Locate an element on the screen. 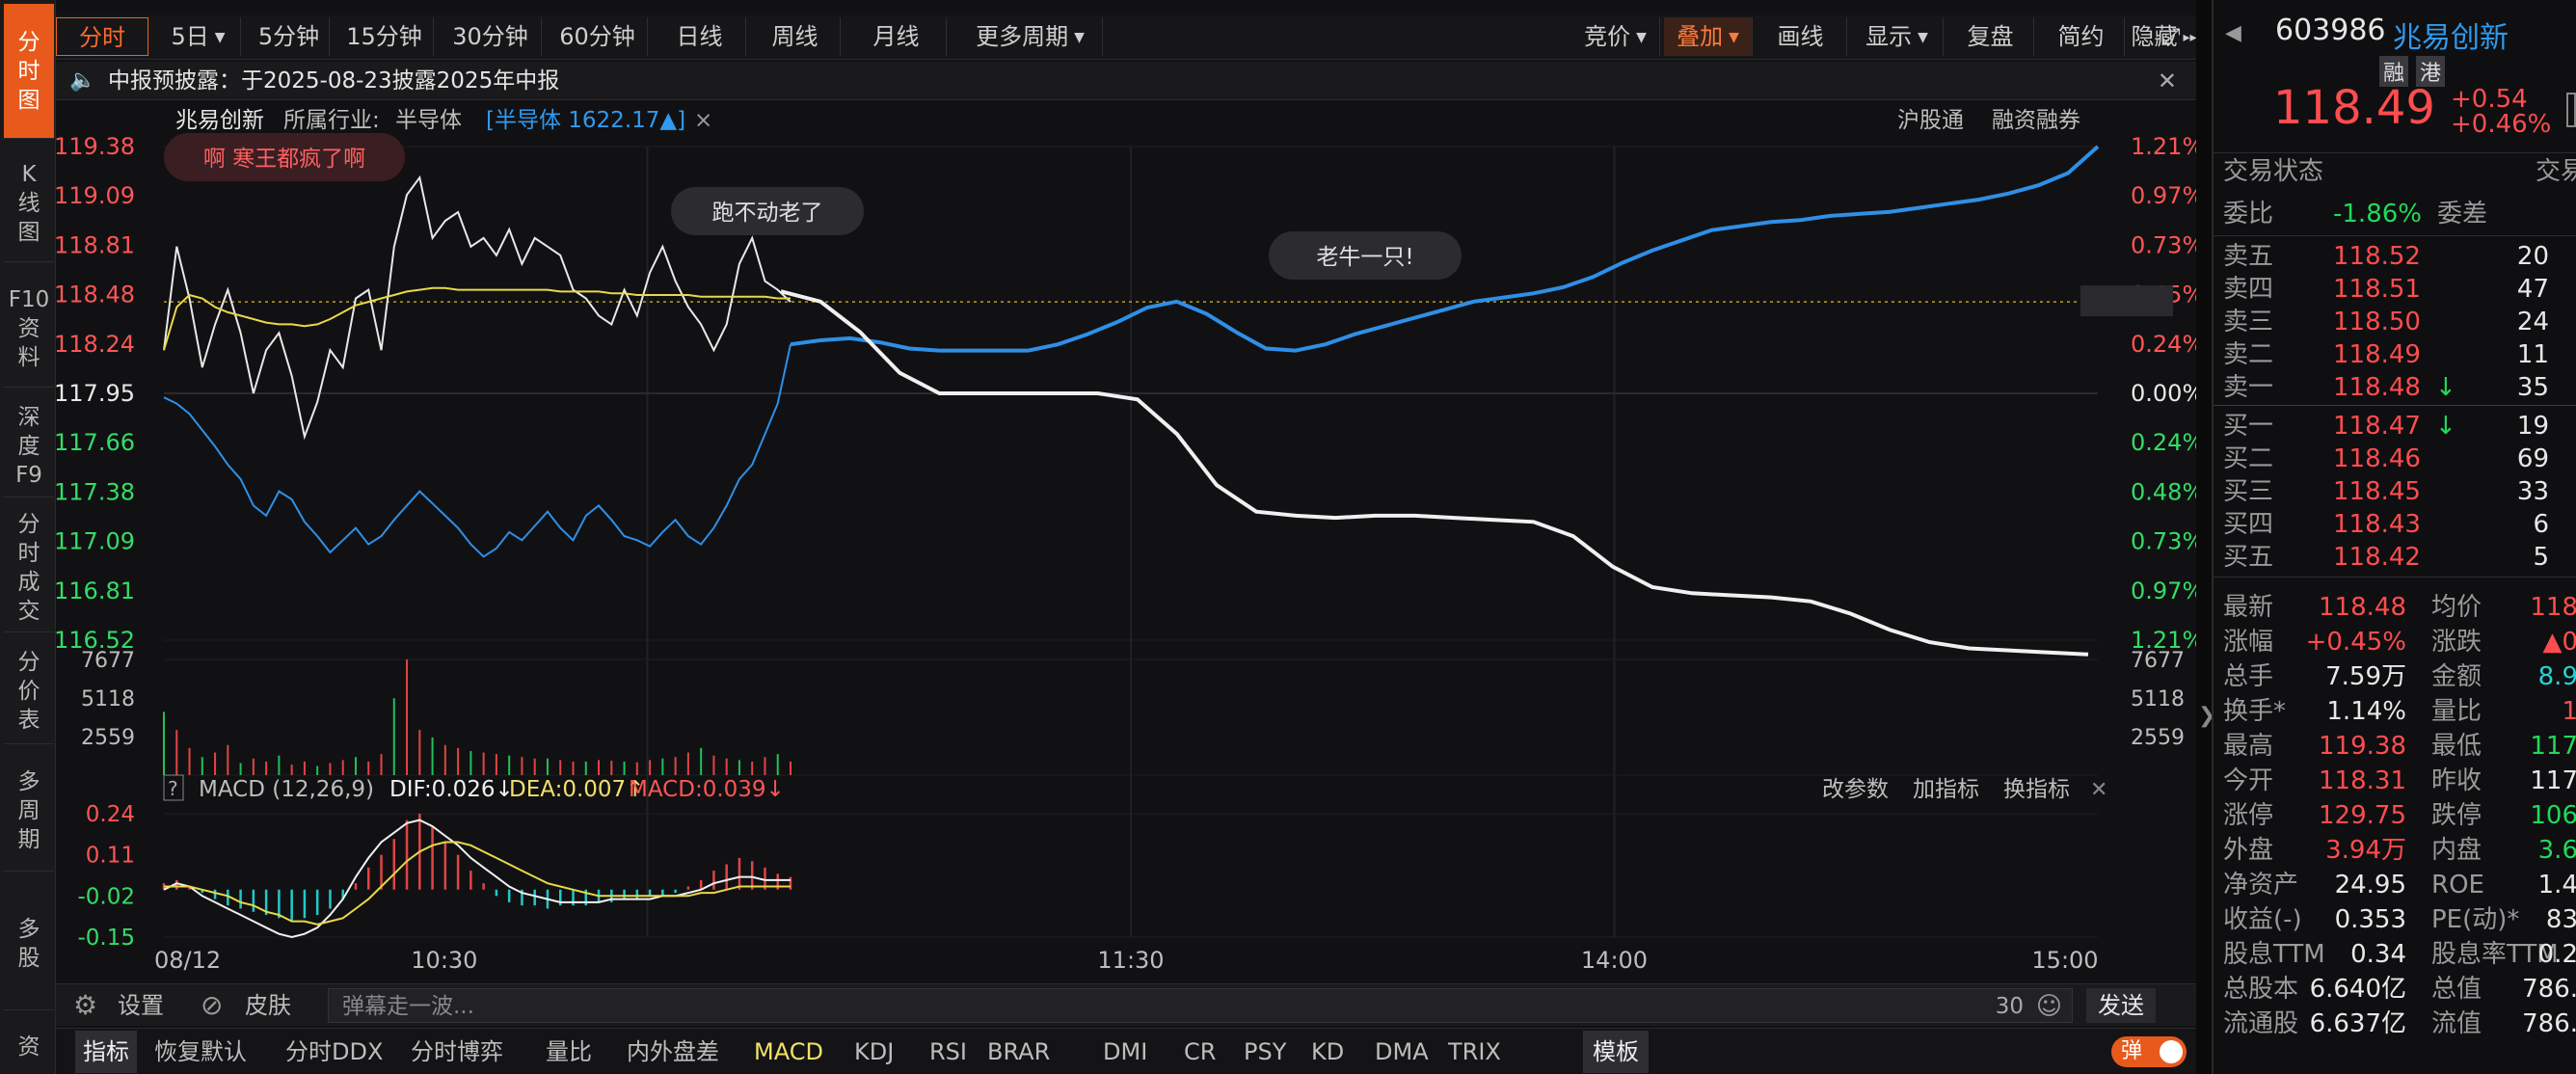 Image resolution: width=2576 pixels, height=1074 pixels. skin-button: 皮肤 is located at coordinates (268, 1005).